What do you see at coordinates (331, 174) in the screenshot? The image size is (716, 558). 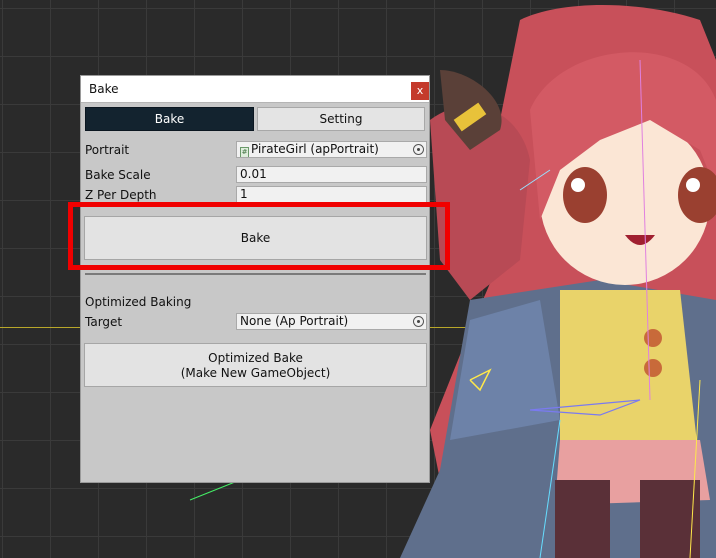 I see `bake-scale-input: 0.01` at bounding box center [331, 174].